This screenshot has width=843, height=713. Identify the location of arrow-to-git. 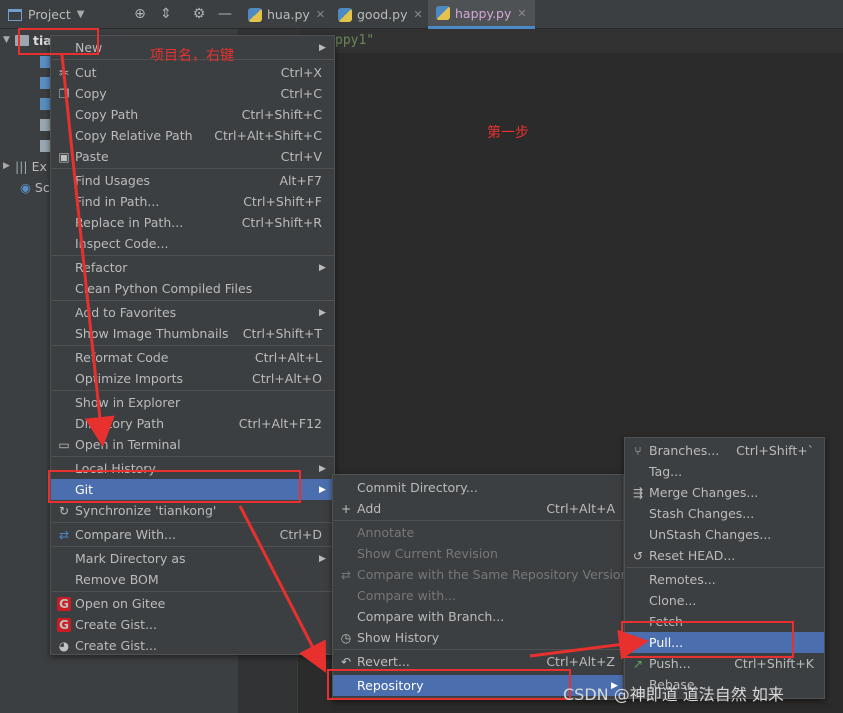
(87, 250).